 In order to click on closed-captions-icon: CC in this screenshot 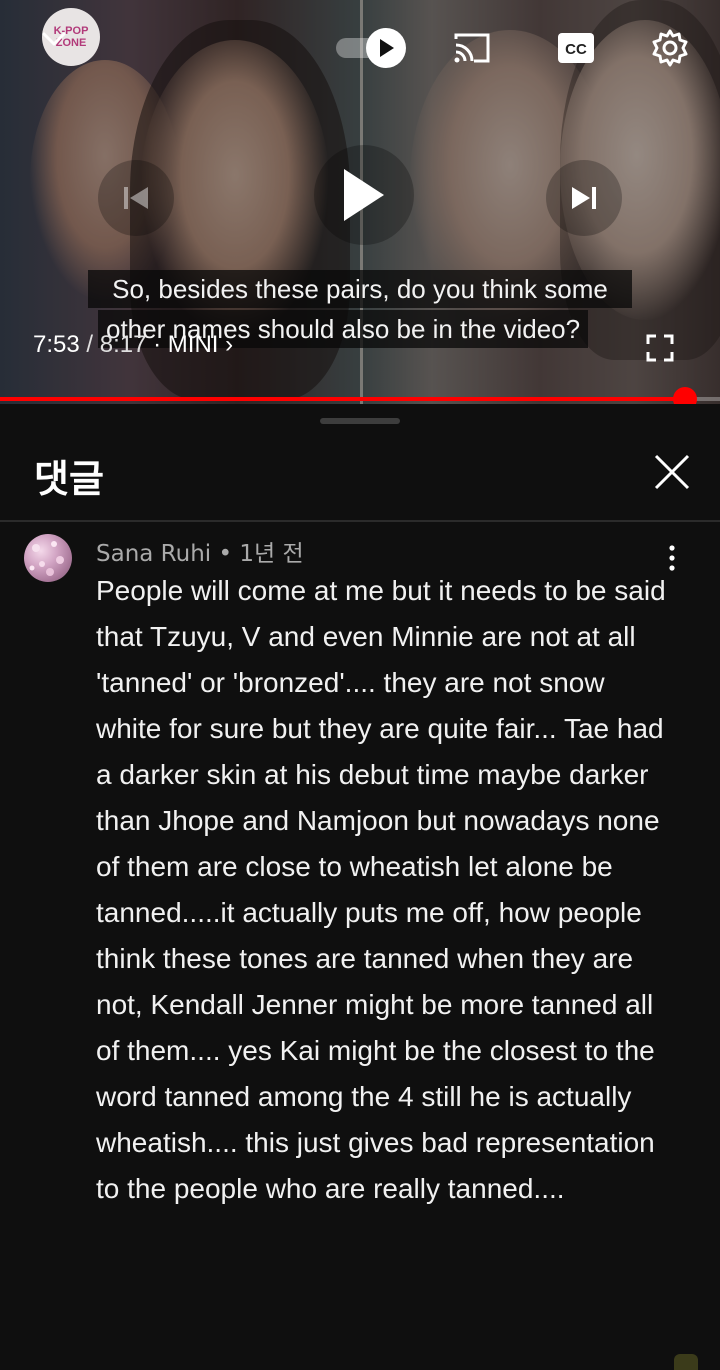, I will do `click(576, 48)`.